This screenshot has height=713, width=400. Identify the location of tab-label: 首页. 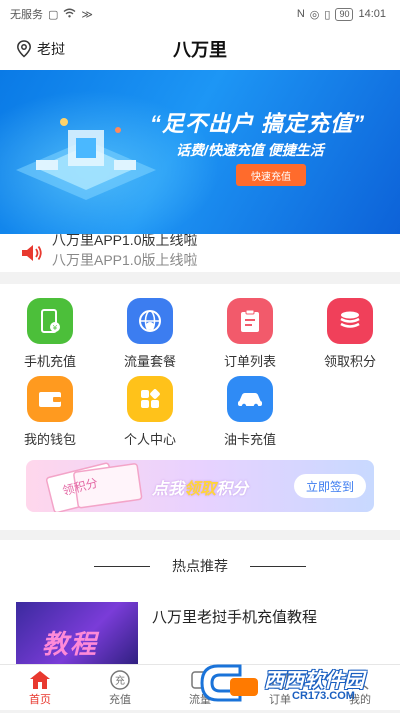
(40, 700).